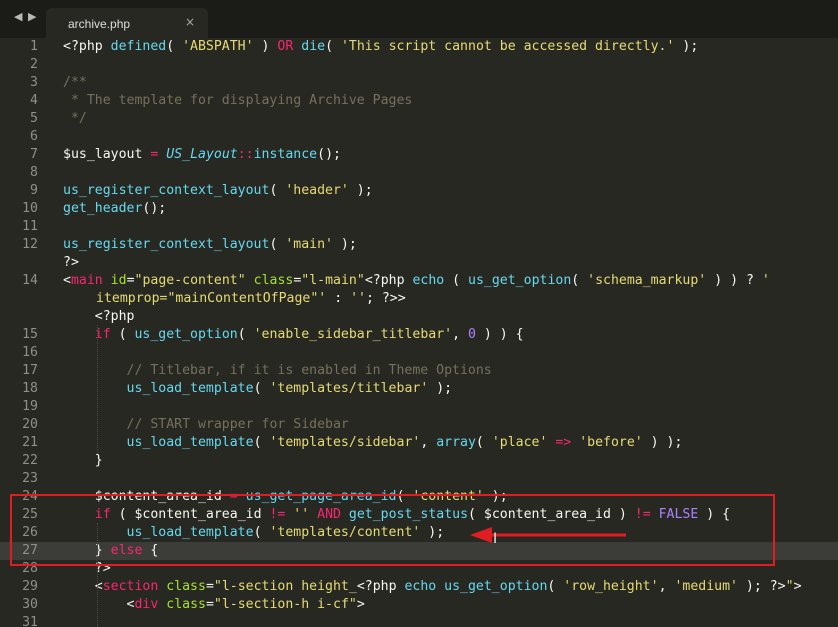  Describe the element at coordinates (495, 539) in the screenshot. I see `text-cursor-icon: I` at that location.